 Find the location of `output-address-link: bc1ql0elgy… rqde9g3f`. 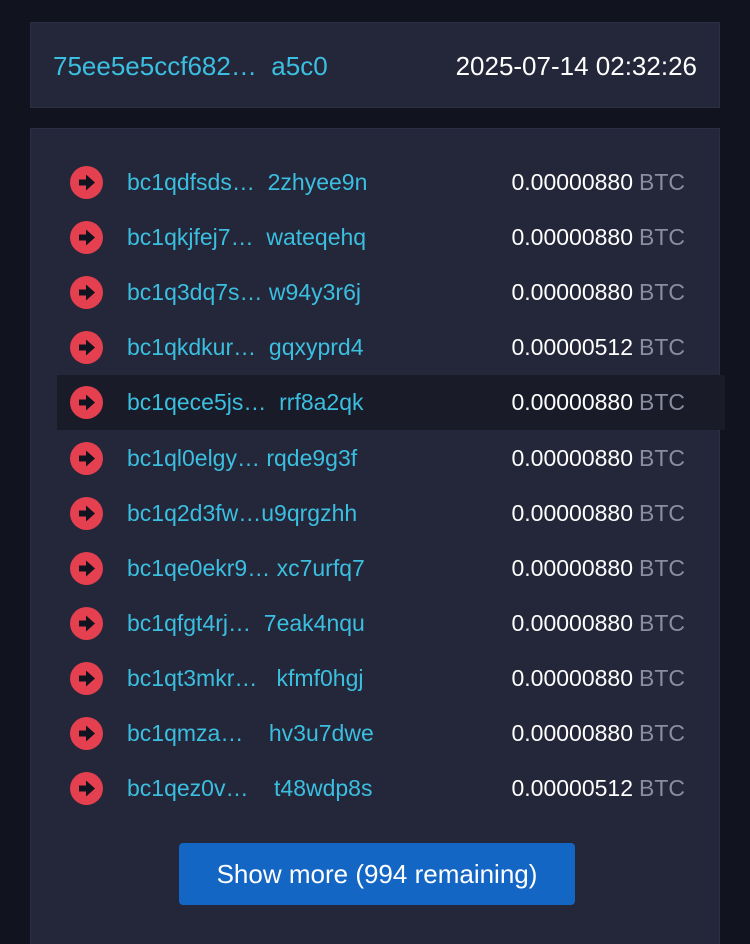

output-address-link: bc1ql0elgy… rqde9g3f is located at coordinates (257, 458).